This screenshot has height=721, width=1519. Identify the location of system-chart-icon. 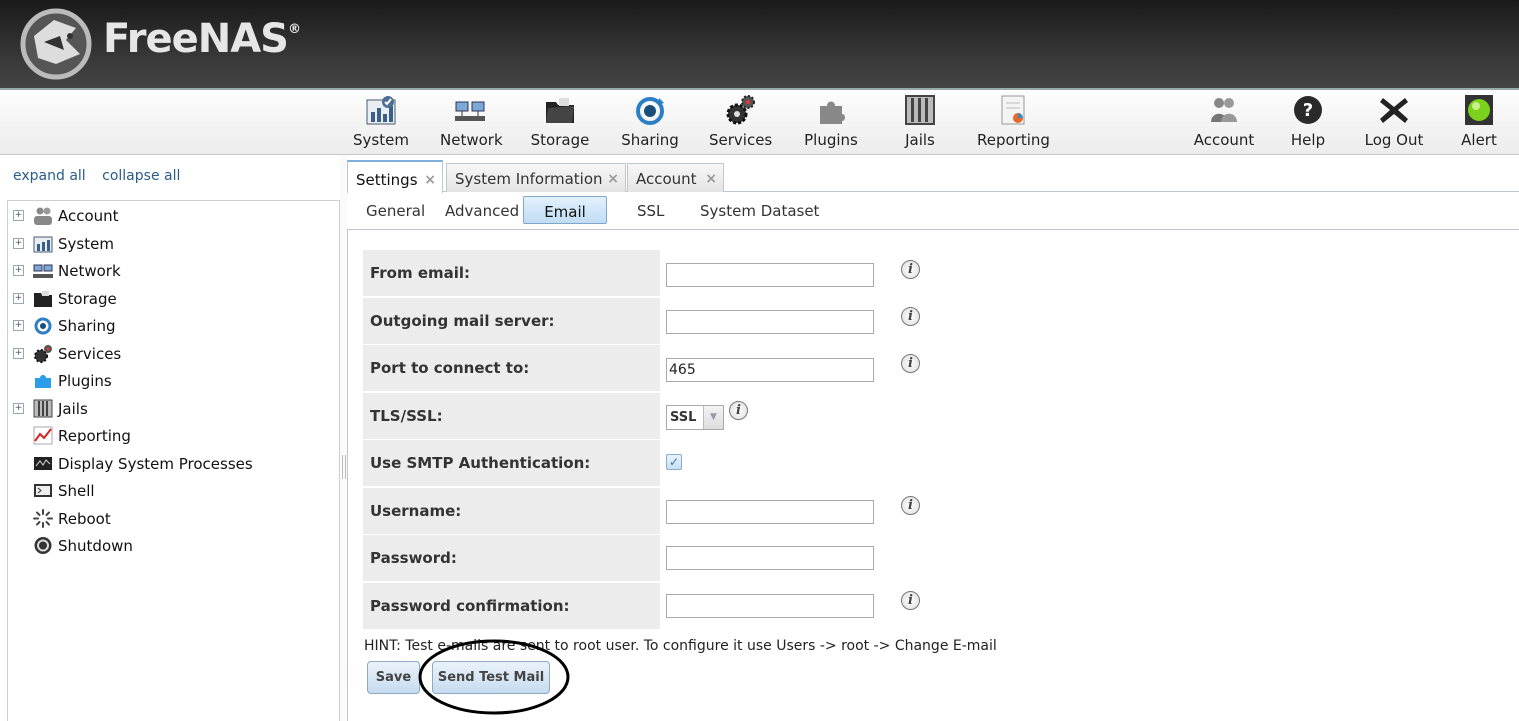
(381, 110).